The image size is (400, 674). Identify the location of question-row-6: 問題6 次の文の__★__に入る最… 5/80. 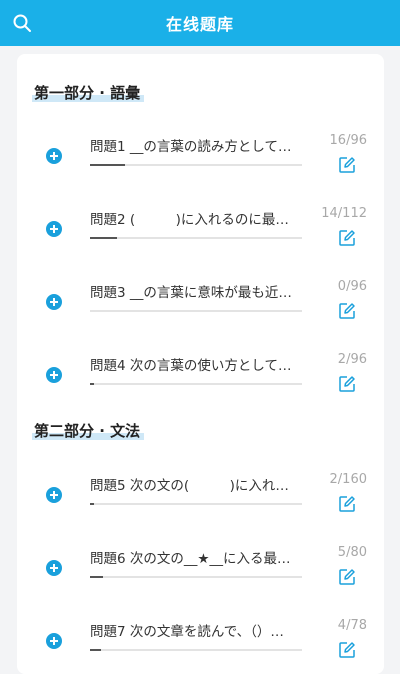
(200, 566).